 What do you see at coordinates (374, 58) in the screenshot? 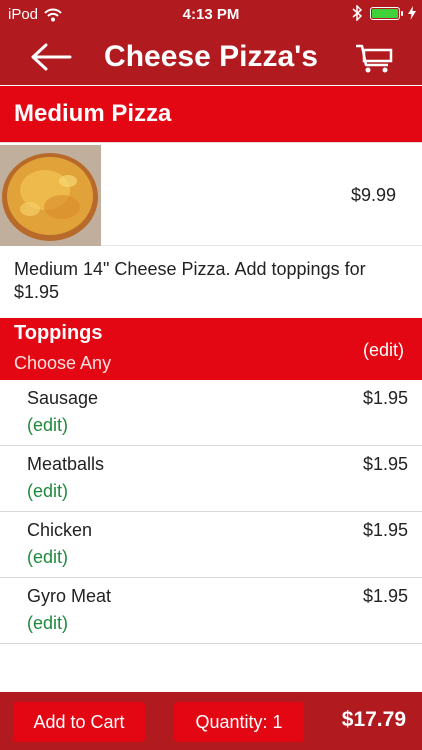
I see `cart-icon` at bounding box center [374, 58].